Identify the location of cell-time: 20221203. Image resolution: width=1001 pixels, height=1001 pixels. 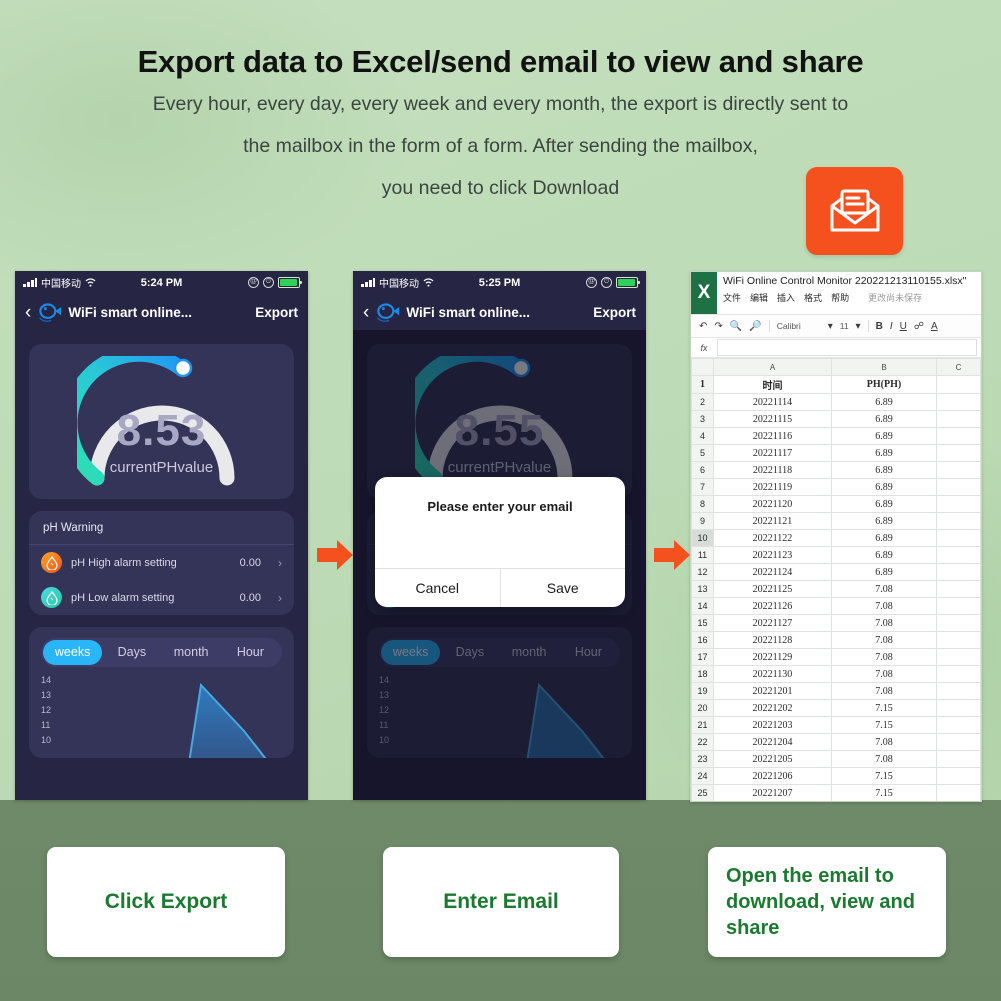
(772, 725).